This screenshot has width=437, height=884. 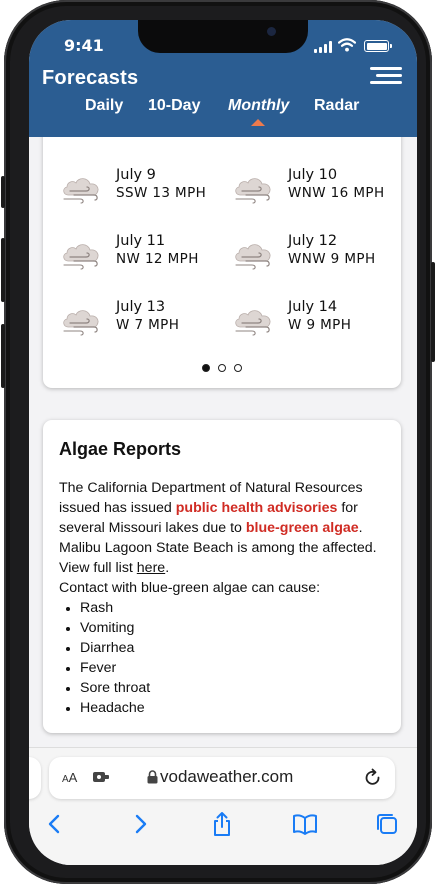 I want to click on forecast-day: July 14 W 9 MPH, so click(x=318, y=321).